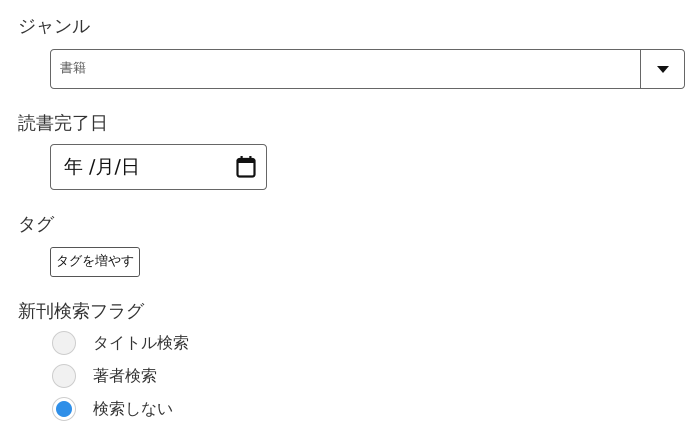 The image size is (700, 436). Describe the element at coordinates (36, 225) in the screenshot. I see `field-label: タグ` at that location.